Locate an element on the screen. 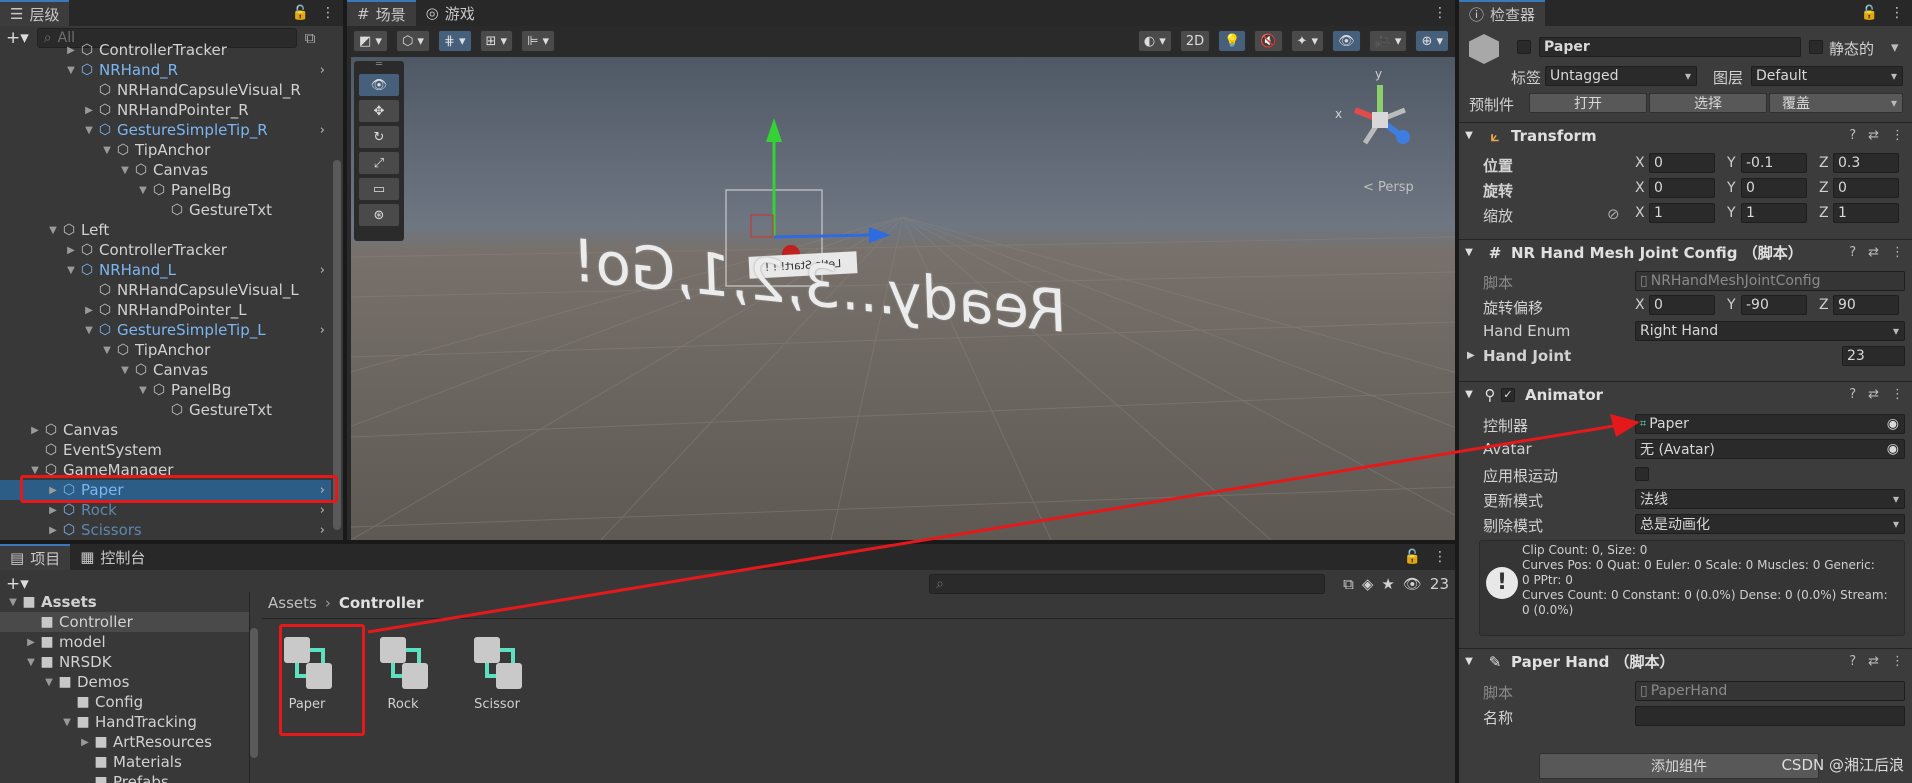 Image resolution: width=1912 pixels, height=783 pixels. draw-mode-button: ⬡ ▾ is located at coordinates (412, 41).